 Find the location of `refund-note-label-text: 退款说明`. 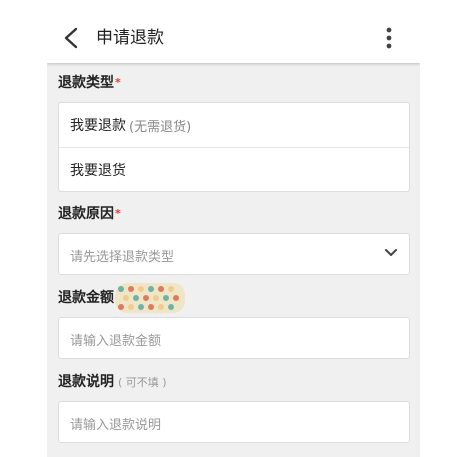

refund-note-label-text: 退款说明 is located at coordinates (86, 382).